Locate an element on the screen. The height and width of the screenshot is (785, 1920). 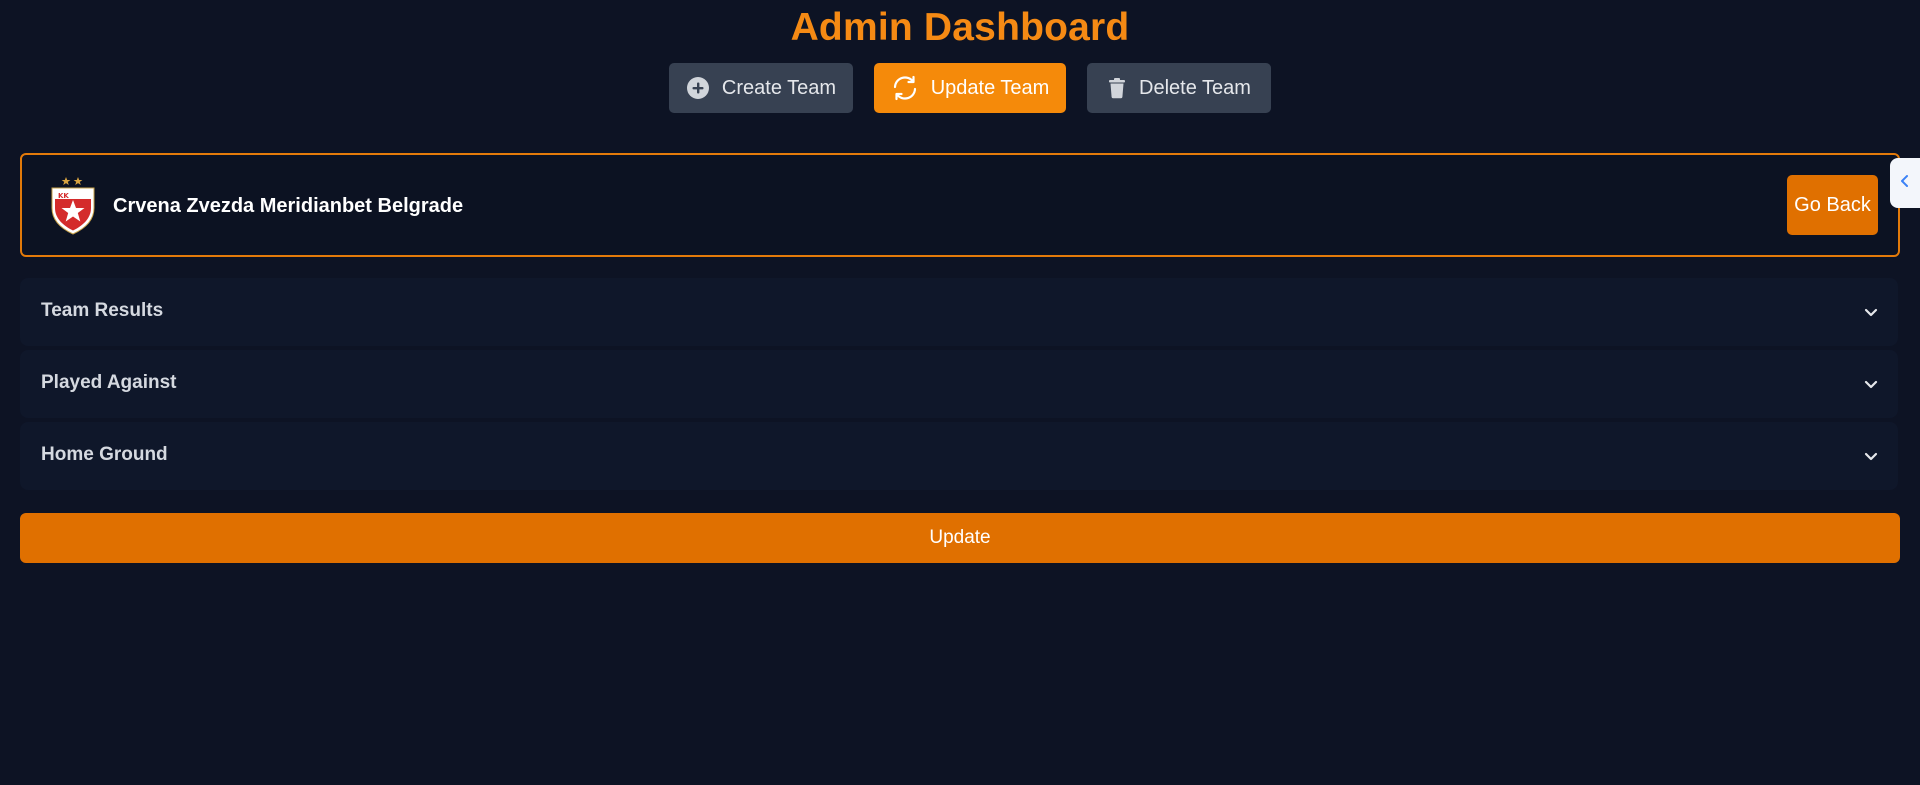
accordion-label-played-against: Played Against is located at coordinates (109, 382).